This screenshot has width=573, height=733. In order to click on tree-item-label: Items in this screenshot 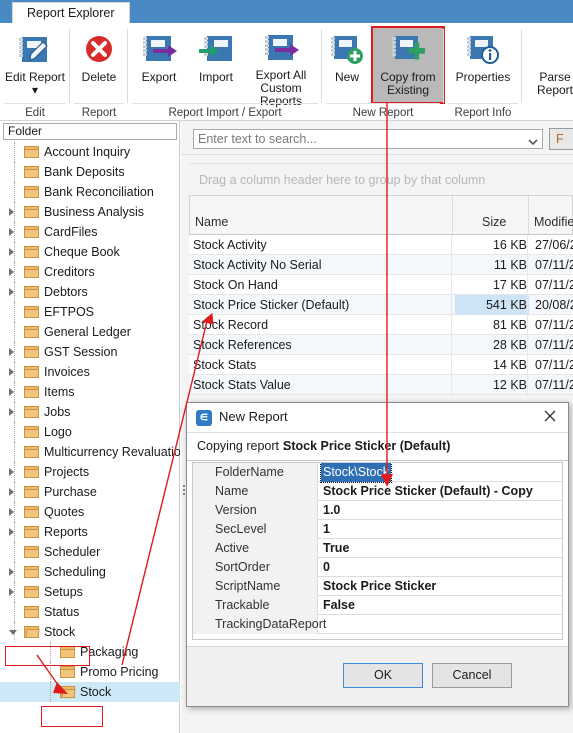, I will do `click(59, 392)`.